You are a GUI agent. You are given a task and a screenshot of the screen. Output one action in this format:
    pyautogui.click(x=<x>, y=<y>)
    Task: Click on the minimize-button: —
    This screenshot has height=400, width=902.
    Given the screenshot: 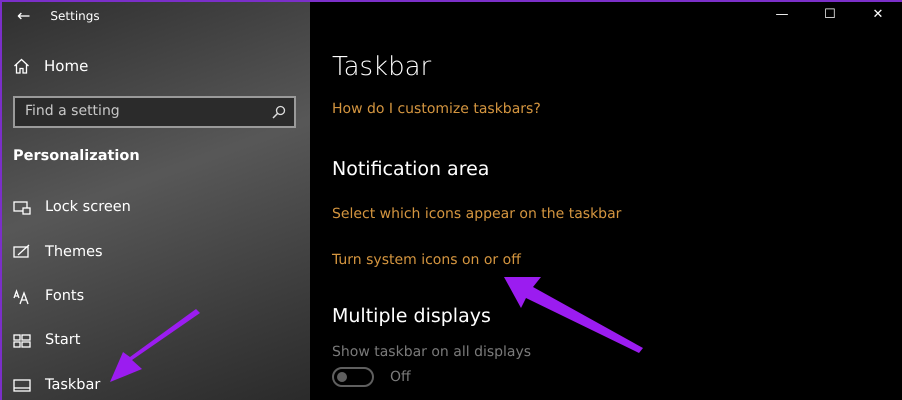 What is the action you would take?
    pyautogui.click(x=782, y=15)
    